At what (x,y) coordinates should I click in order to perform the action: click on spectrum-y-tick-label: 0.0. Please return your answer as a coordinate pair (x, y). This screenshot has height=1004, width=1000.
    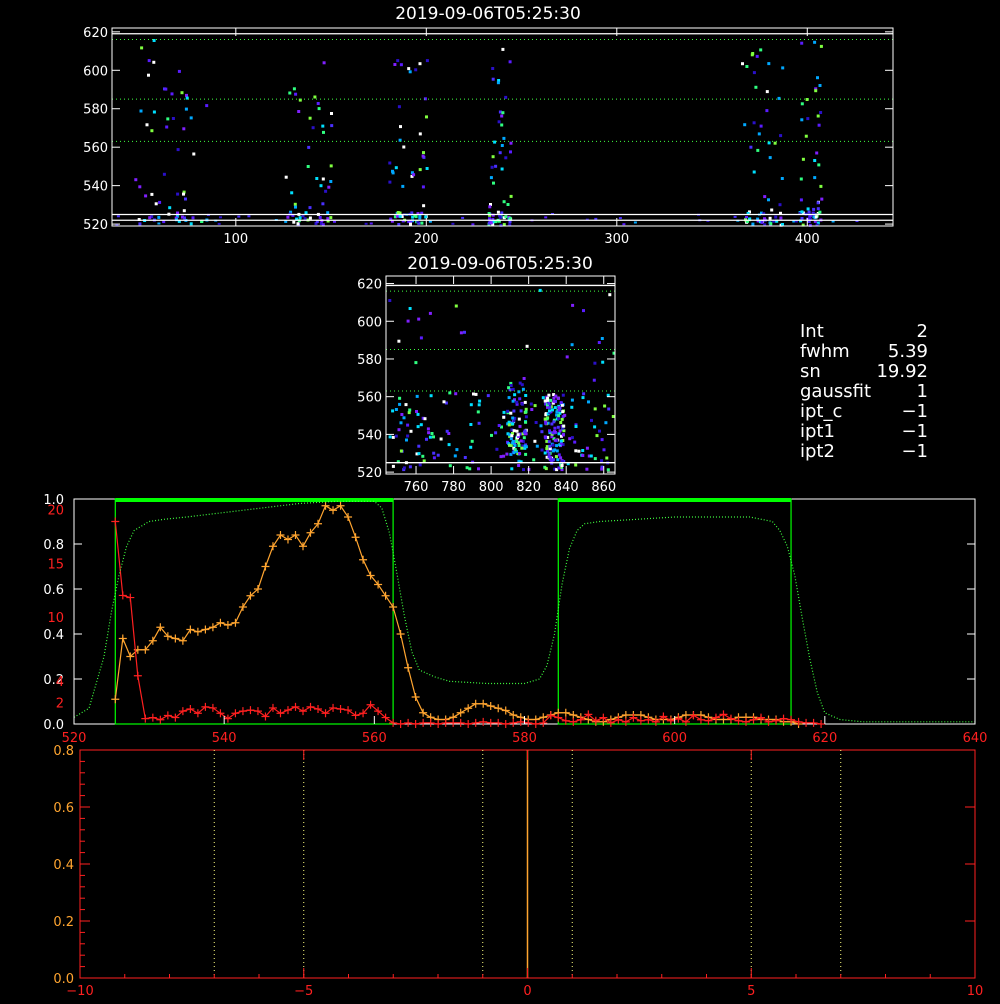
    Looking at the image, I should click on (53, 725).